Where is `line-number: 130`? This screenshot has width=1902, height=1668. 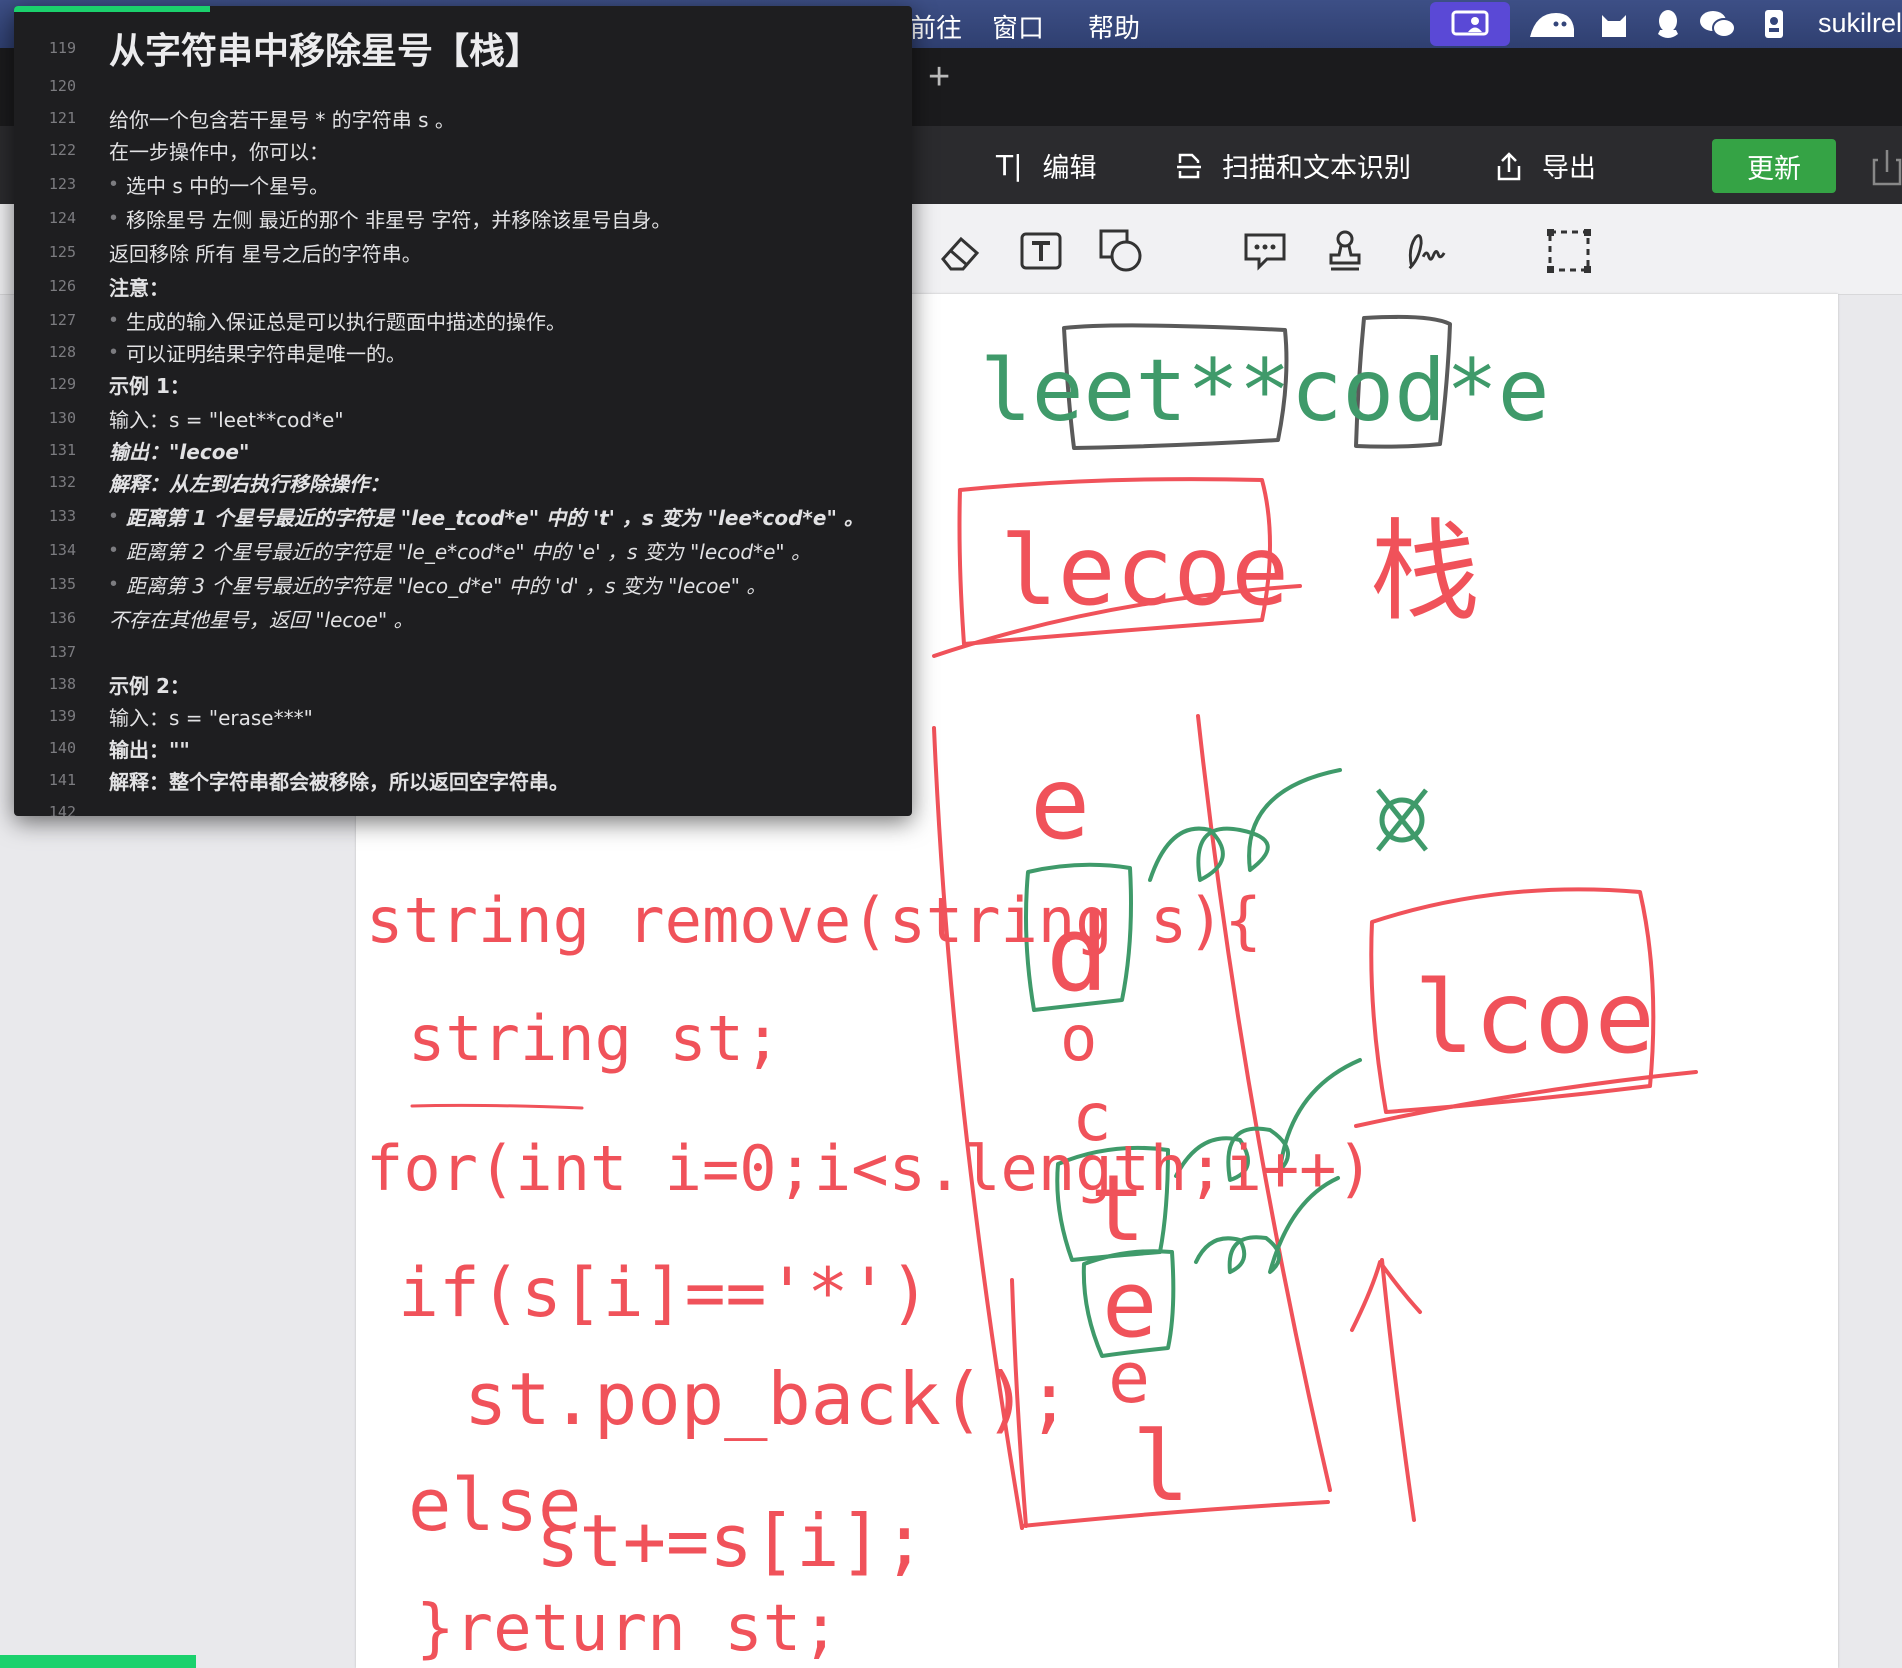
line-number: 130 is located at coordinates (62, 418).